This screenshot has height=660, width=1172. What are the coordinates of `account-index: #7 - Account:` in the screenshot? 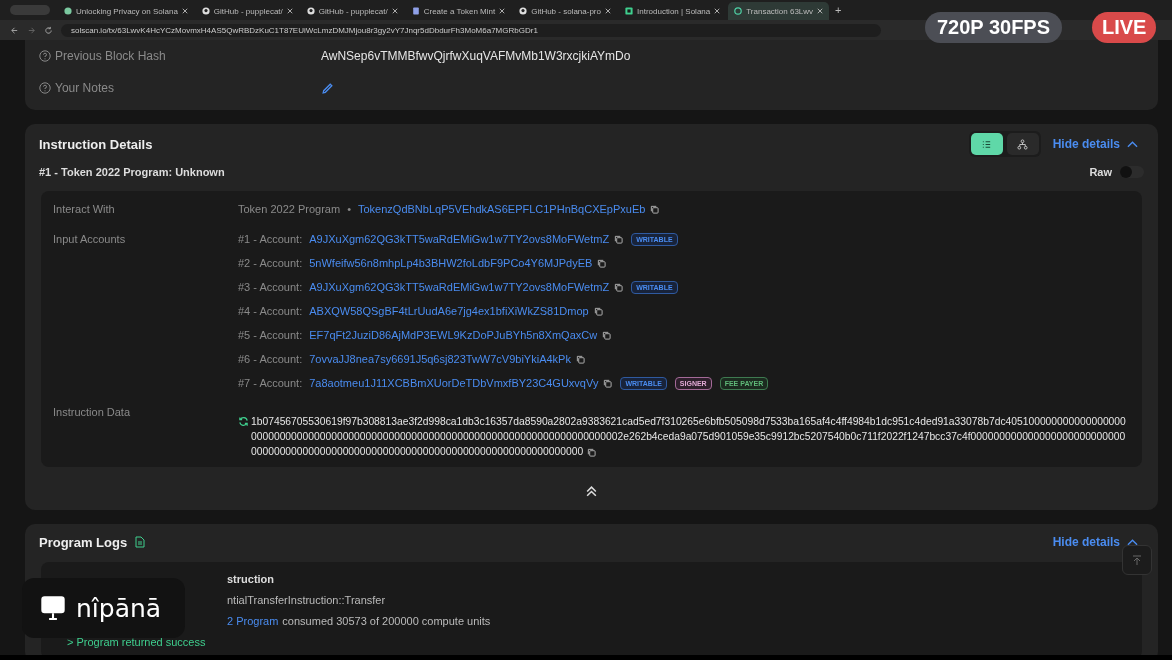 It's located at (270, 383).